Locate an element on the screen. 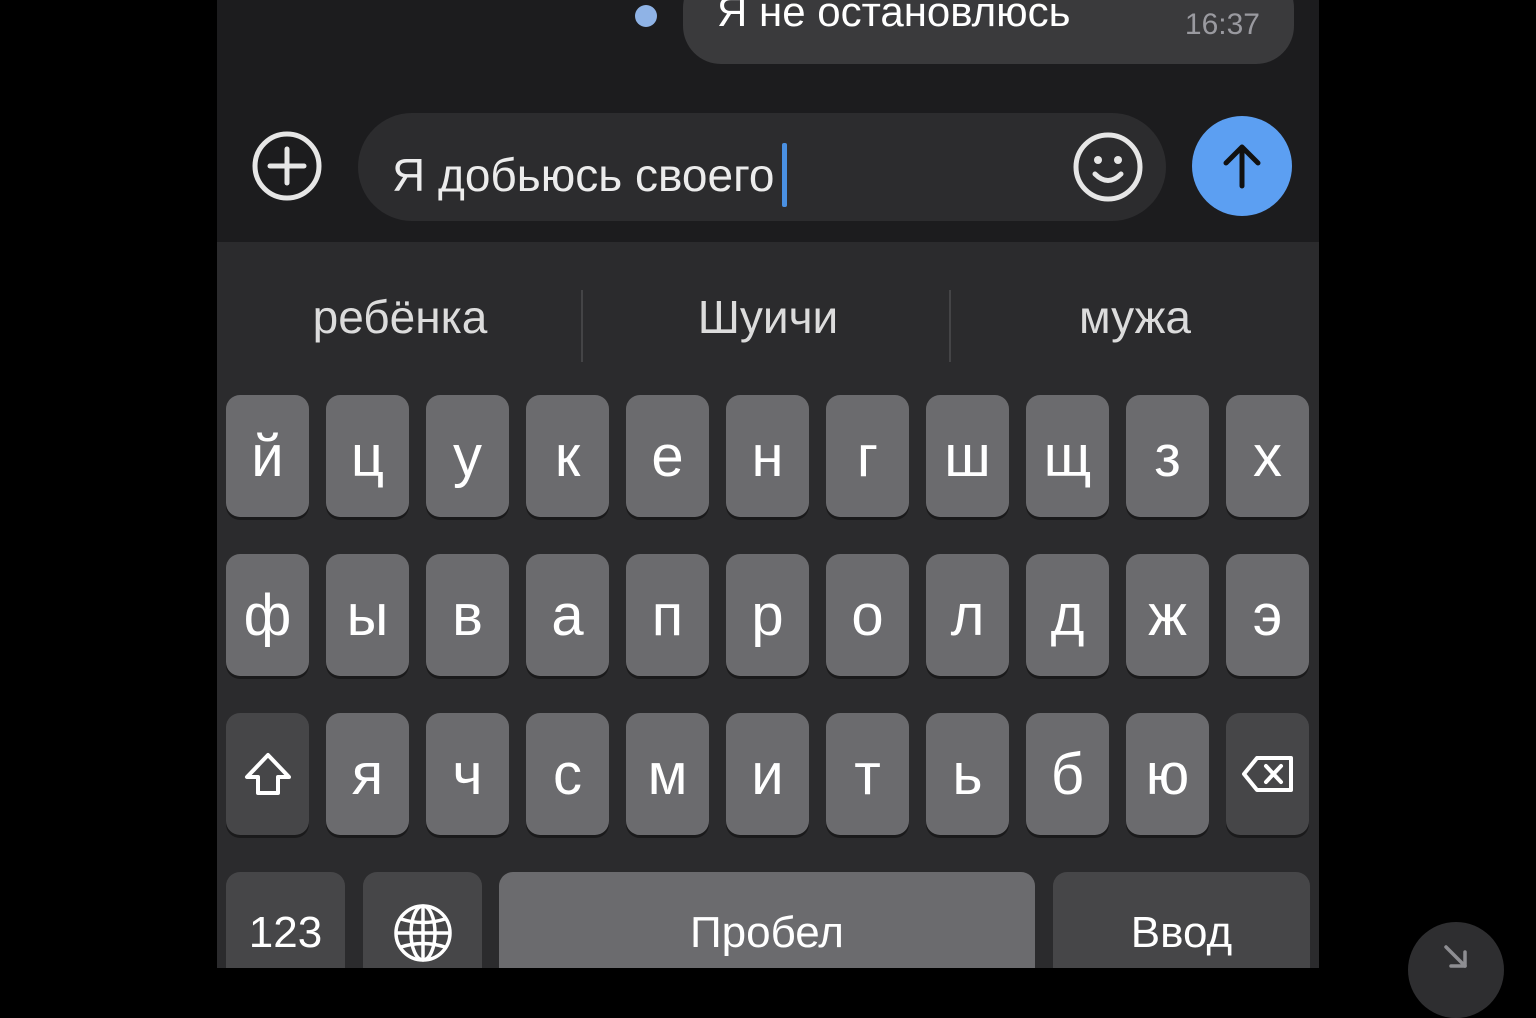 The height and width of the screenshot is (1018, 1536). shift-key is located at coordinates (267, 774).